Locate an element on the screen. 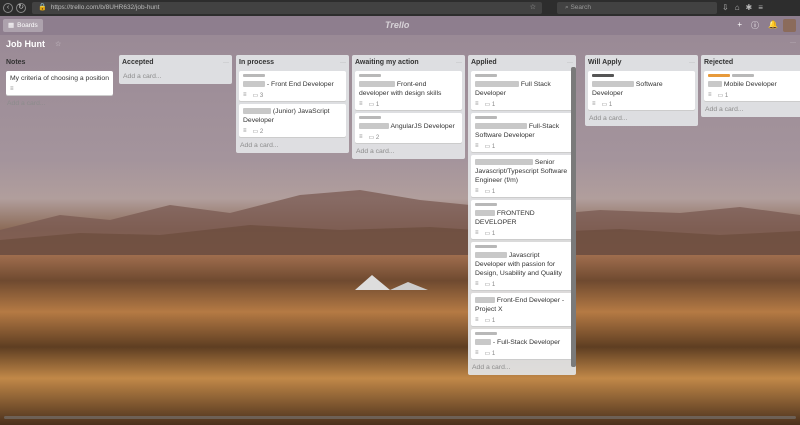 This screenshot has height=425, width=800. back-icon: ‹ is located at coordinates (8, 8).